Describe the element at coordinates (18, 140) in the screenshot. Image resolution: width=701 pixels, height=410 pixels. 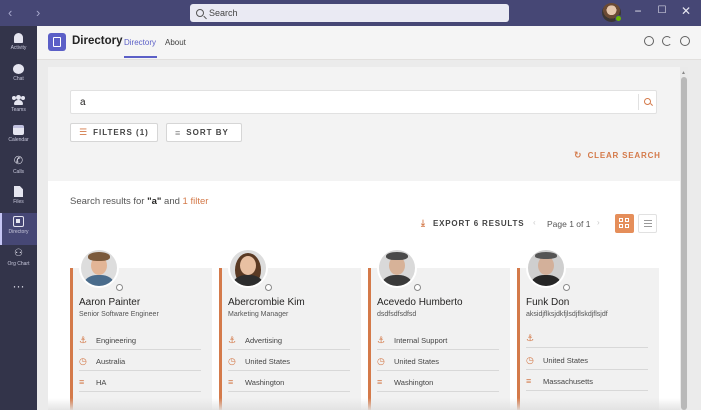
I see `rail-item-label: Calendar` at that location.